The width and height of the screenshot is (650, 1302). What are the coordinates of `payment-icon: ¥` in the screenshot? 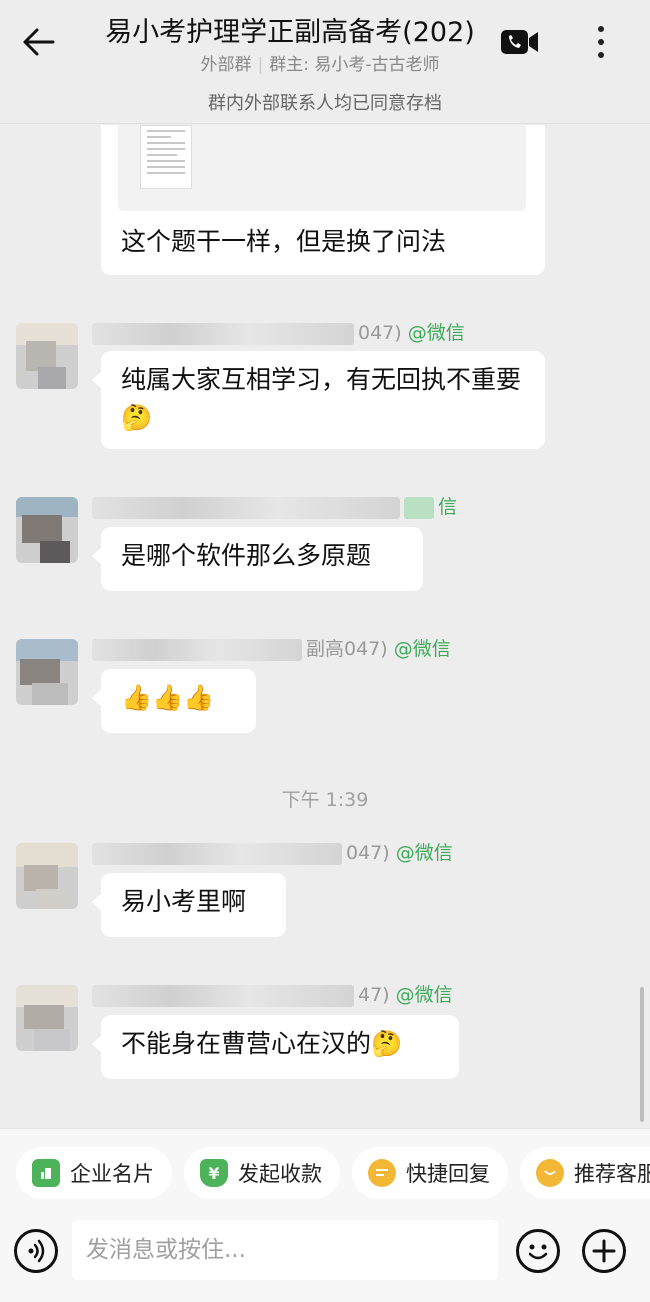 It's located at (214, 1173).